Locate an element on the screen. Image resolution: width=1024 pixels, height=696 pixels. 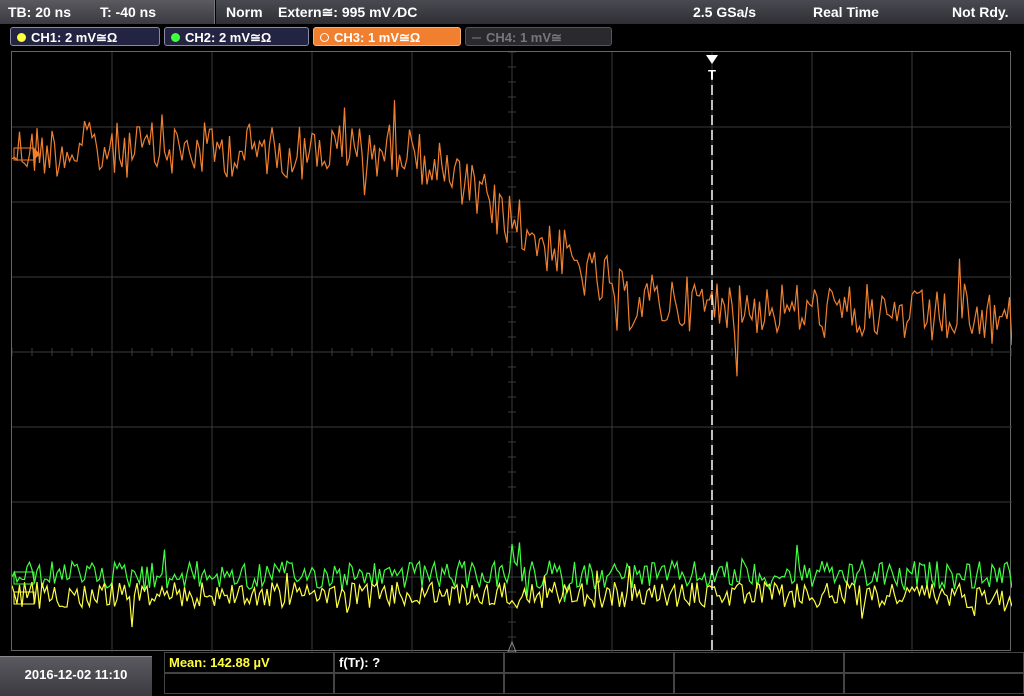
trigger-mode-label: Norm is located at coordinates (244, 12).